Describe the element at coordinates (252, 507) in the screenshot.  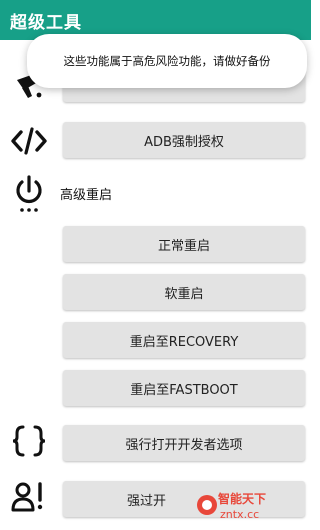
I see `site-watermark: 智能天下 zntx.cc` at that location.